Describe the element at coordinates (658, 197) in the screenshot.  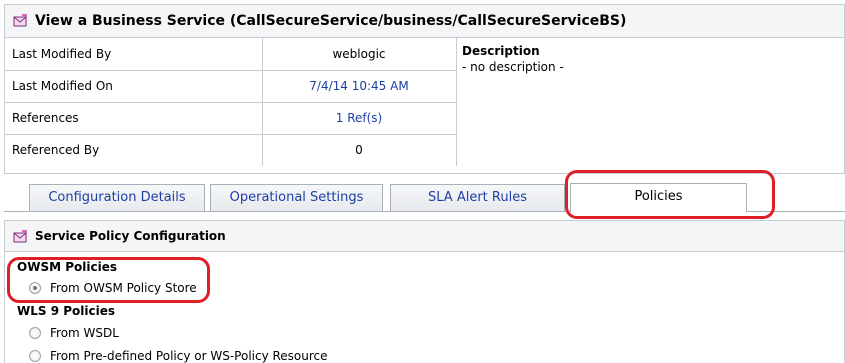
I see `tab-policies: Policies` at that location.